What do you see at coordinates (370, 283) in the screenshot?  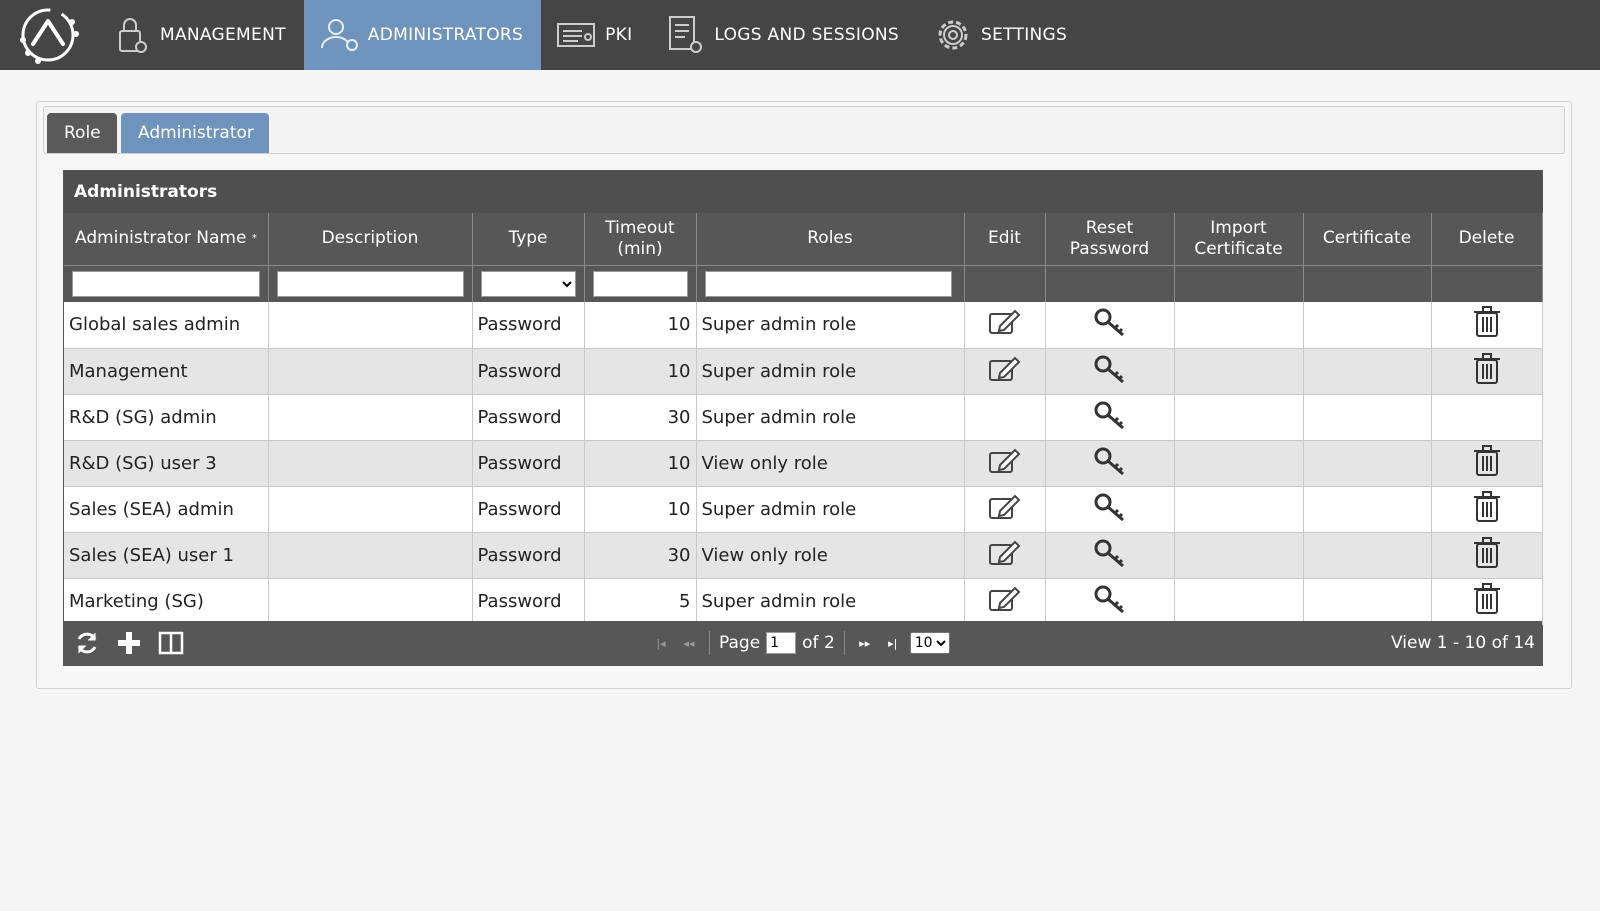 I see `filter-description-input` at bounding box center [370, 283].